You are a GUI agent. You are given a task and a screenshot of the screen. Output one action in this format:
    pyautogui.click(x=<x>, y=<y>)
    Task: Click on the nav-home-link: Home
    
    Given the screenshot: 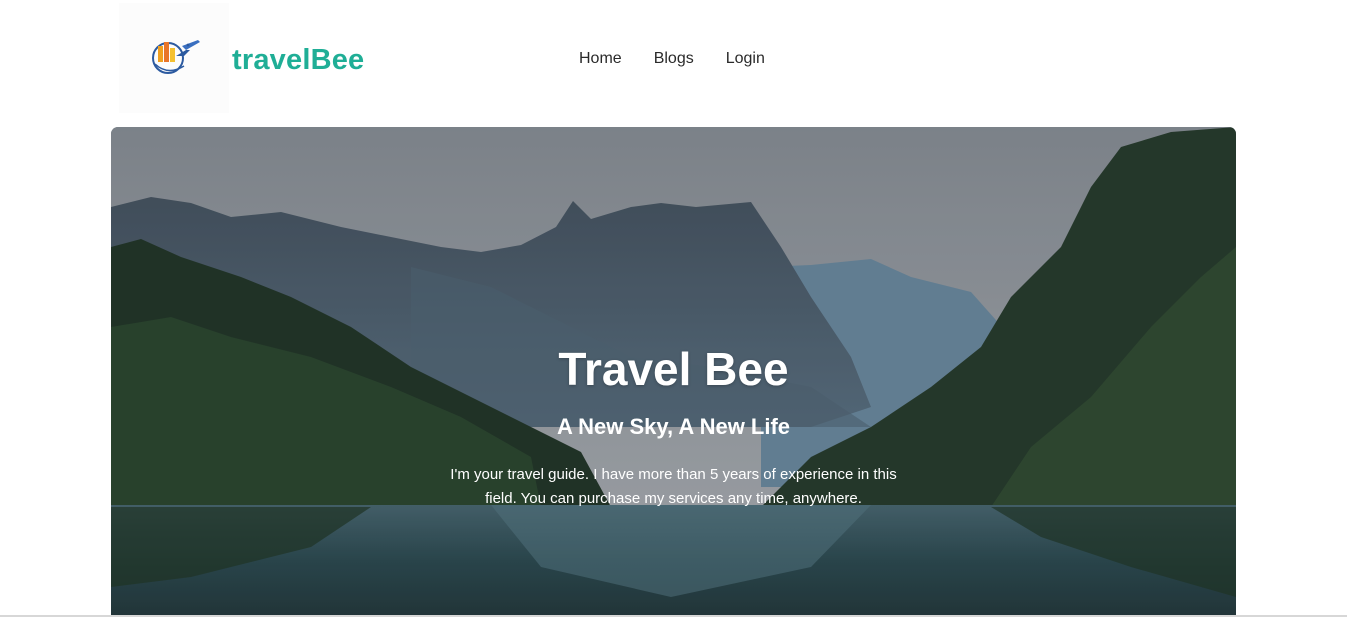 What is the action you would take?
    pyautogui.click(x=600, y=59)
    